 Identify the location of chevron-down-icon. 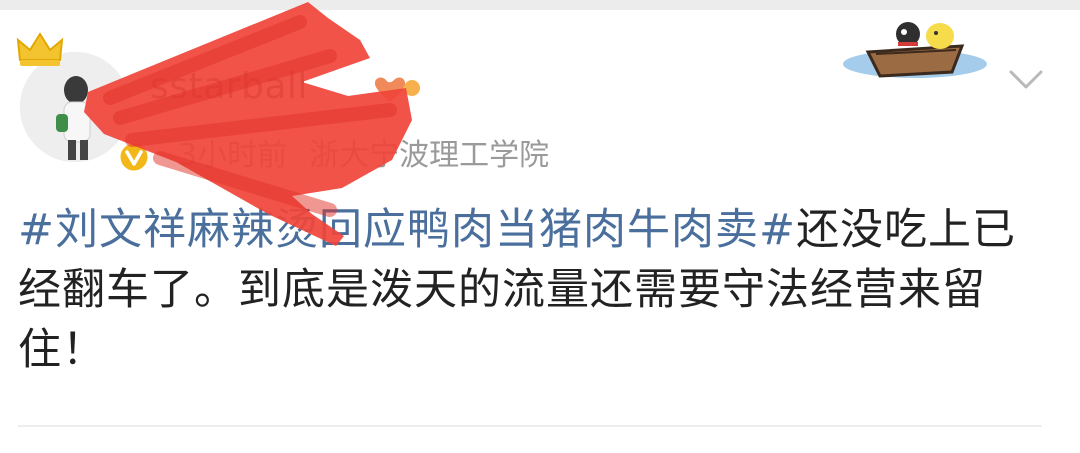
(1026, 80).